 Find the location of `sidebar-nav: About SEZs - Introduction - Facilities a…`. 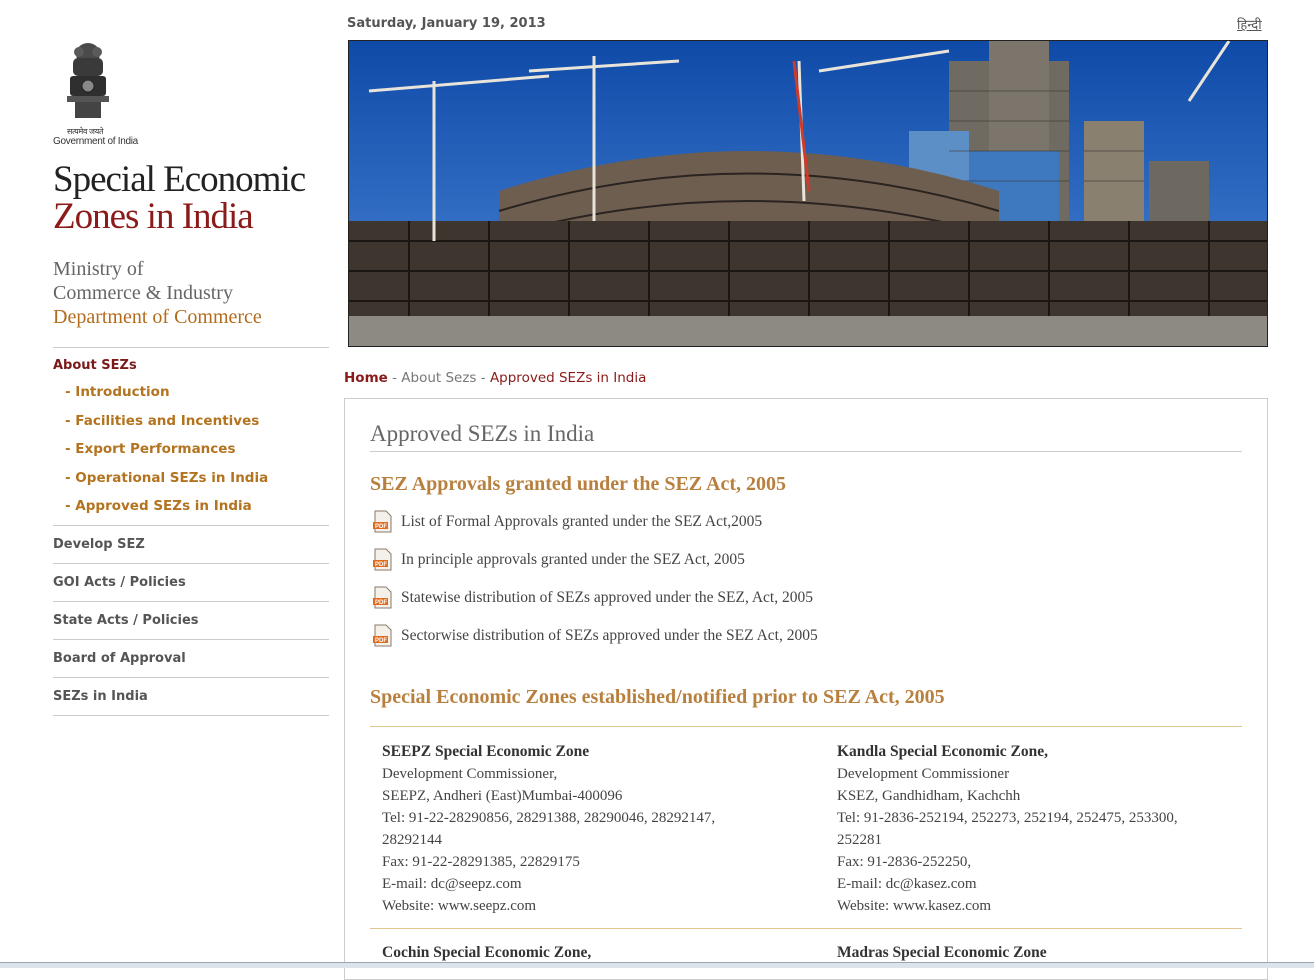

sidebar-nav: About SEZs - Introduction - Facilities a… is located at coordinates (191, 531).